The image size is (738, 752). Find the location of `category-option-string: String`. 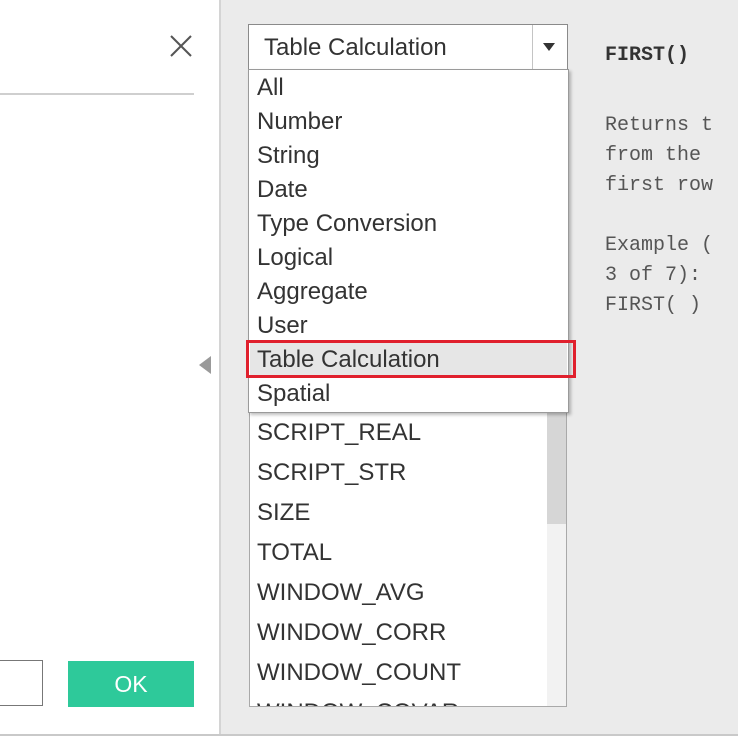

category-option-string: String is located at coordinates (408, 156).